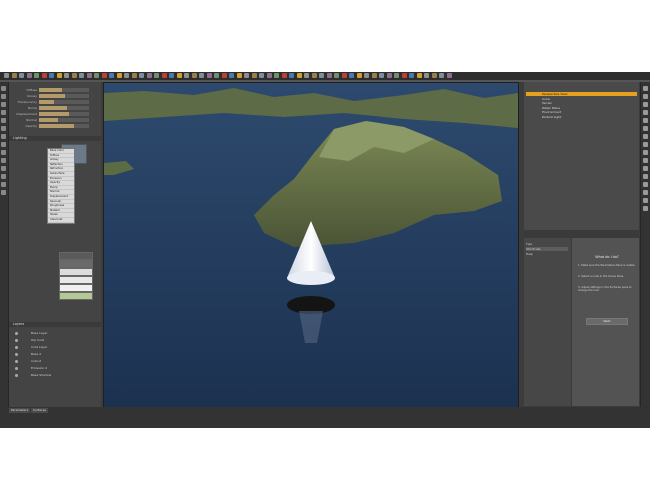  I want to click on property-slider: Opacity, so click(51, 126).